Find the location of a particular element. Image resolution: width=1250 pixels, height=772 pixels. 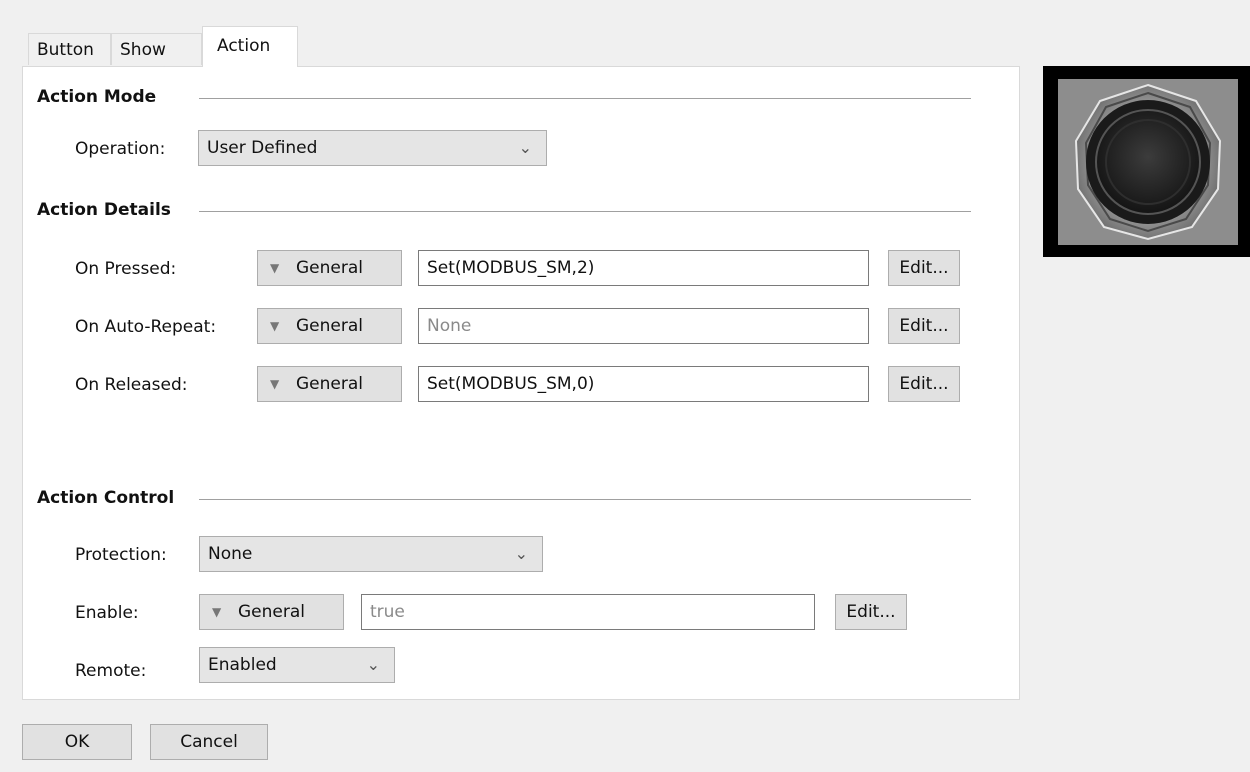

push-button-preview-icon is located at coordinates (1148, 162).